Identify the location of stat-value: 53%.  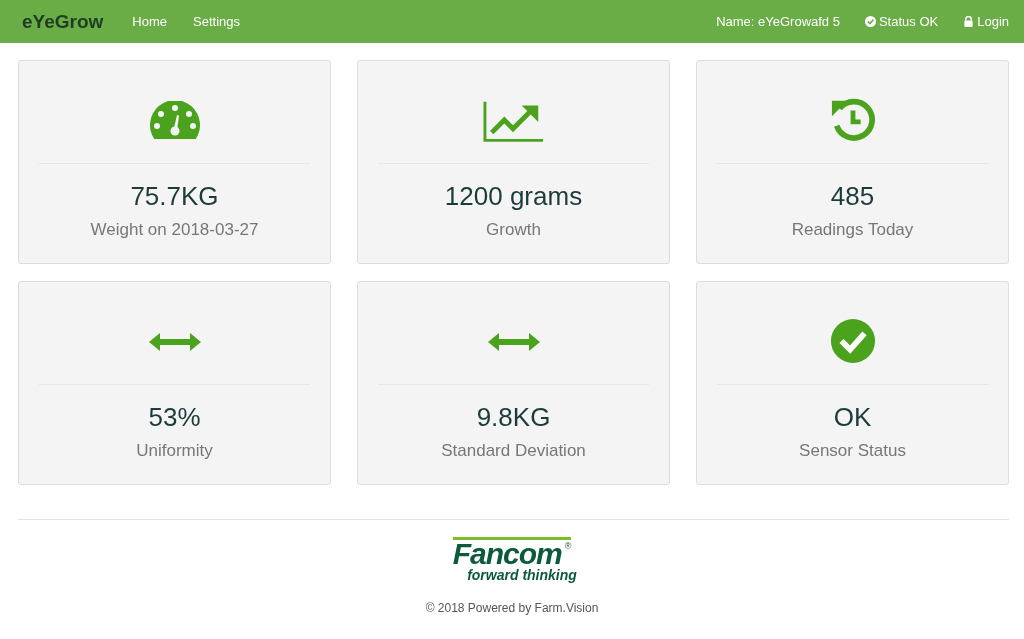
(174, 417).